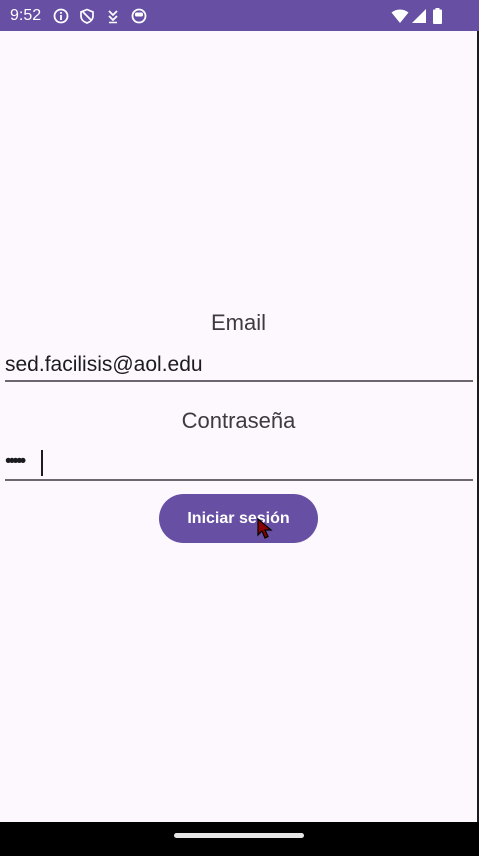  Describe the element at coordinates (113, 17) in the screenshot. I see `download-icon` at that location.